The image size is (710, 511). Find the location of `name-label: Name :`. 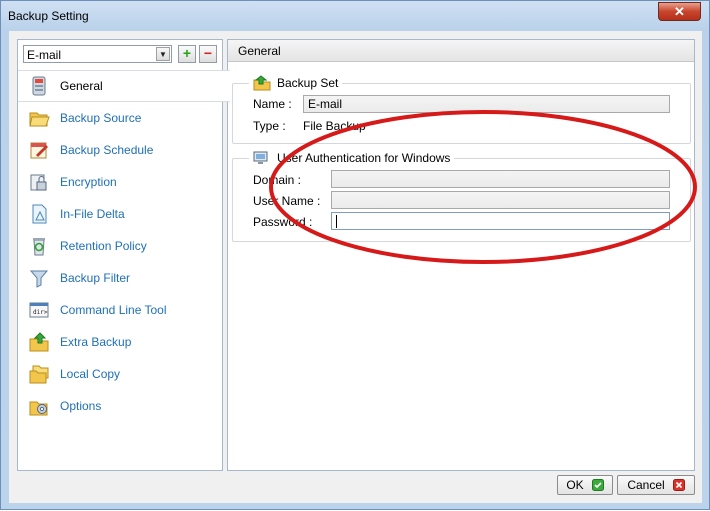

name-label: Name : is located at coordinates (272, 104).